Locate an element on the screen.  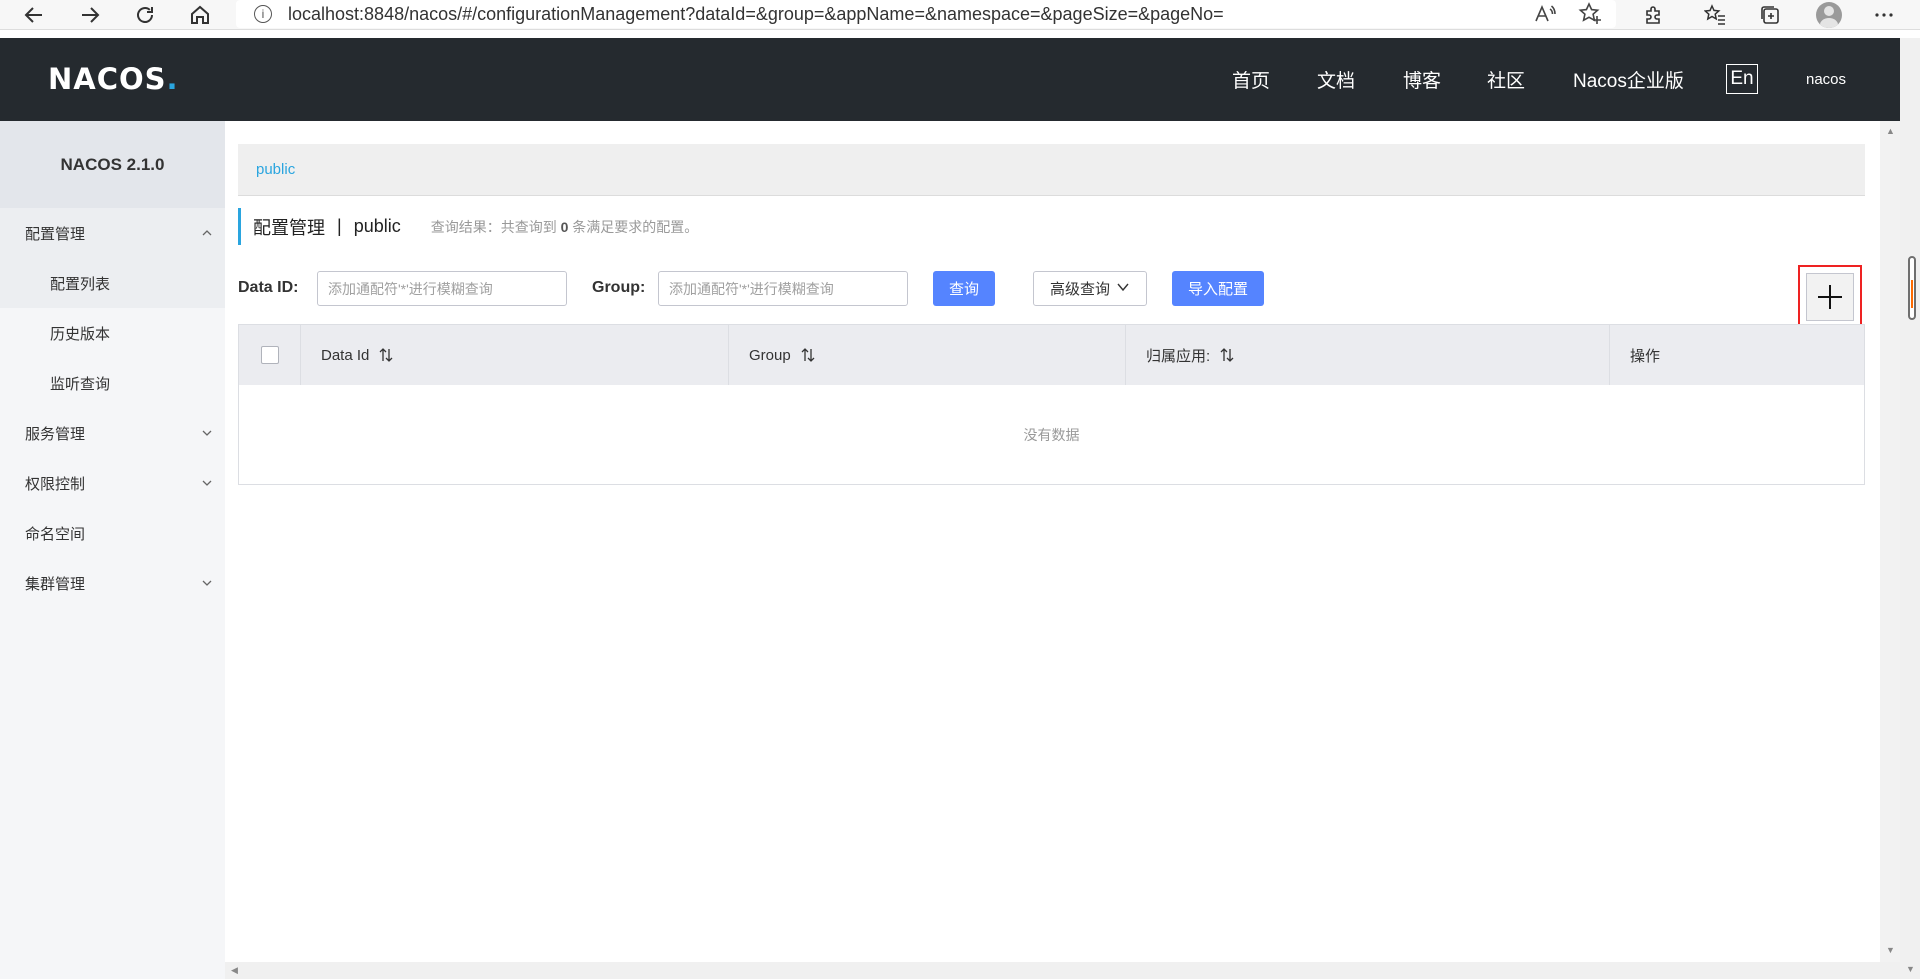
column-operation: 操作 is located at coordinates (1645, 356).